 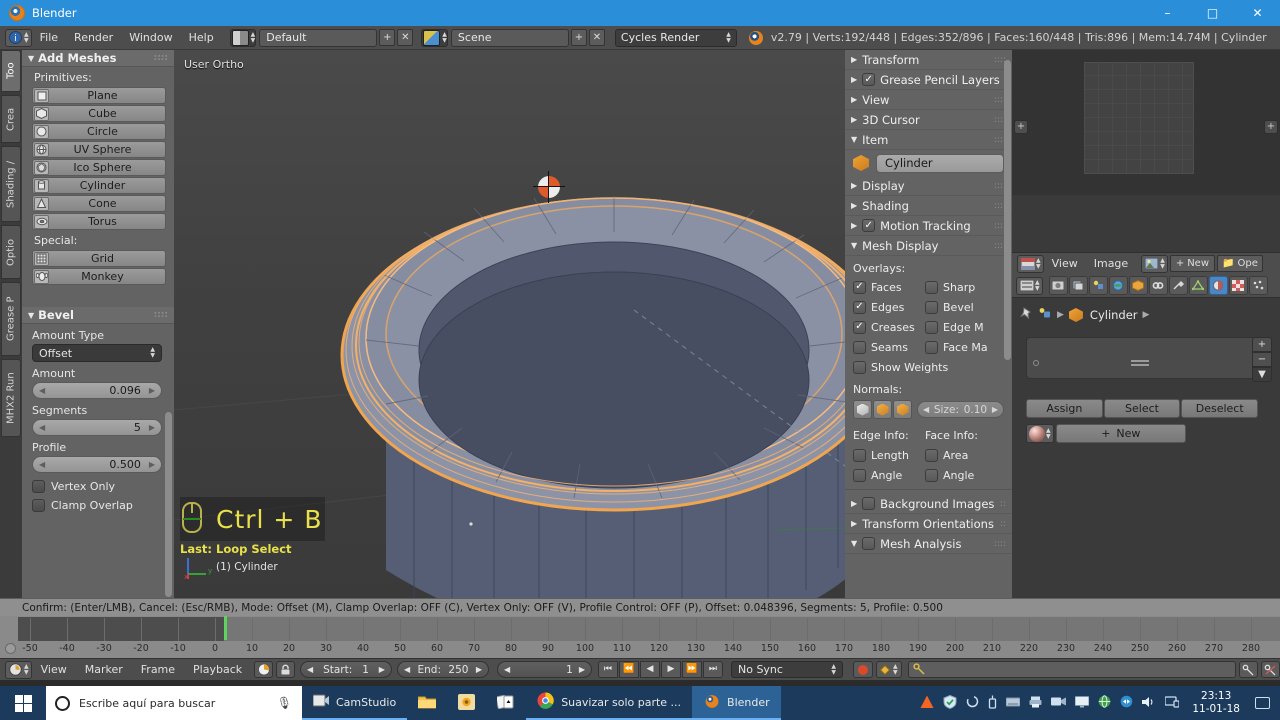 I want to click on face-area-checkbox, so click(x=931, y=455).